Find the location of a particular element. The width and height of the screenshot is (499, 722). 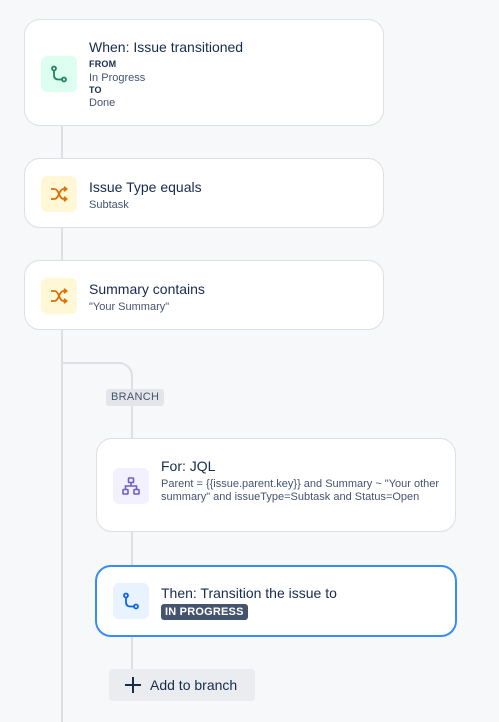

trigger-title: When: Issue transitioned is located at coordinates (166, 47).